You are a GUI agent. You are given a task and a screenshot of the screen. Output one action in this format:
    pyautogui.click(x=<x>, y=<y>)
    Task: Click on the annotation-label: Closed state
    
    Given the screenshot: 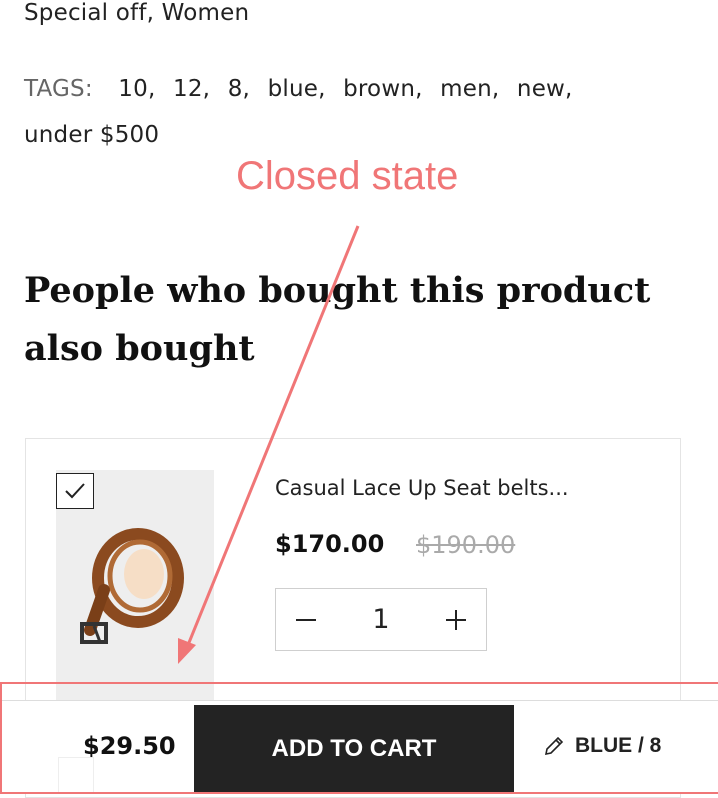 What is the action you would take?
    pyautogui.click(x=347, y=176)
    